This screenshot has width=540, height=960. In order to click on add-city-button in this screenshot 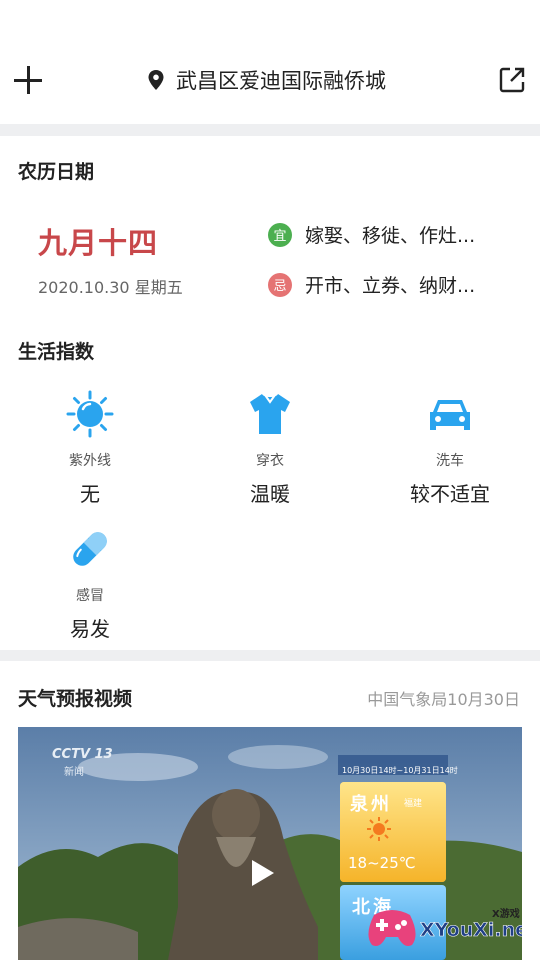, I will do `click(28, 80)`.